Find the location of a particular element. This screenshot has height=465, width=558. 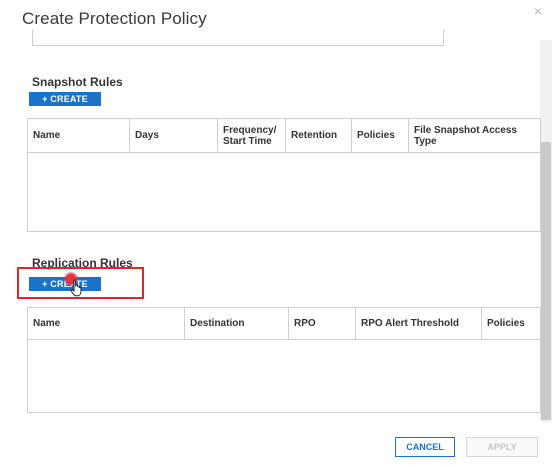

snapshot-rules-heading: Snapshot Rules is located at coordinates (77, 82).